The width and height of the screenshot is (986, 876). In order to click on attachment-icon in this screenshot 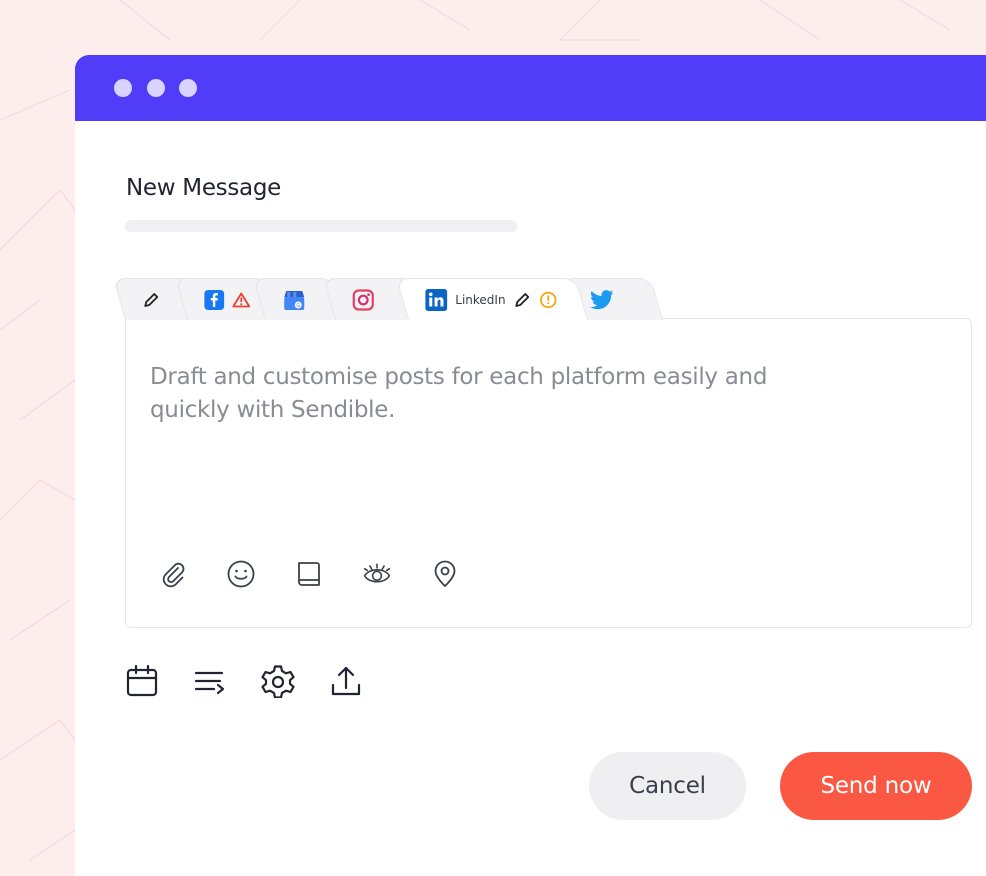, I will do `click(173, 574)`.